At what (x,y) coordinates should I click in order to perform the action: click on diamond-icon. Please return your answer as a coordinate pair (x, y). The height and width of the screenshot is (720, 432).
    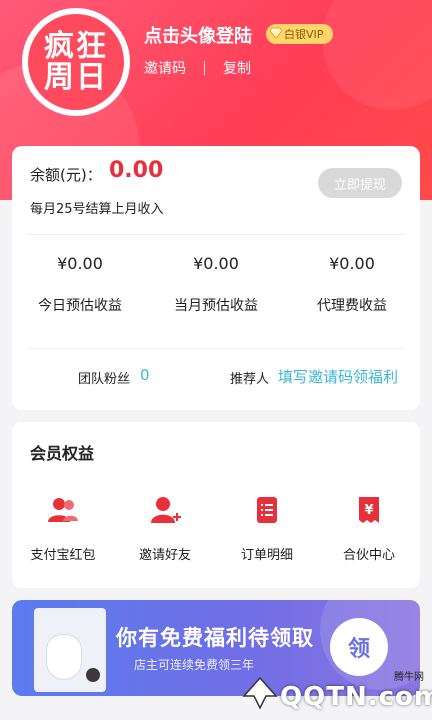
    Looking at the image, I should click on (276, 33).